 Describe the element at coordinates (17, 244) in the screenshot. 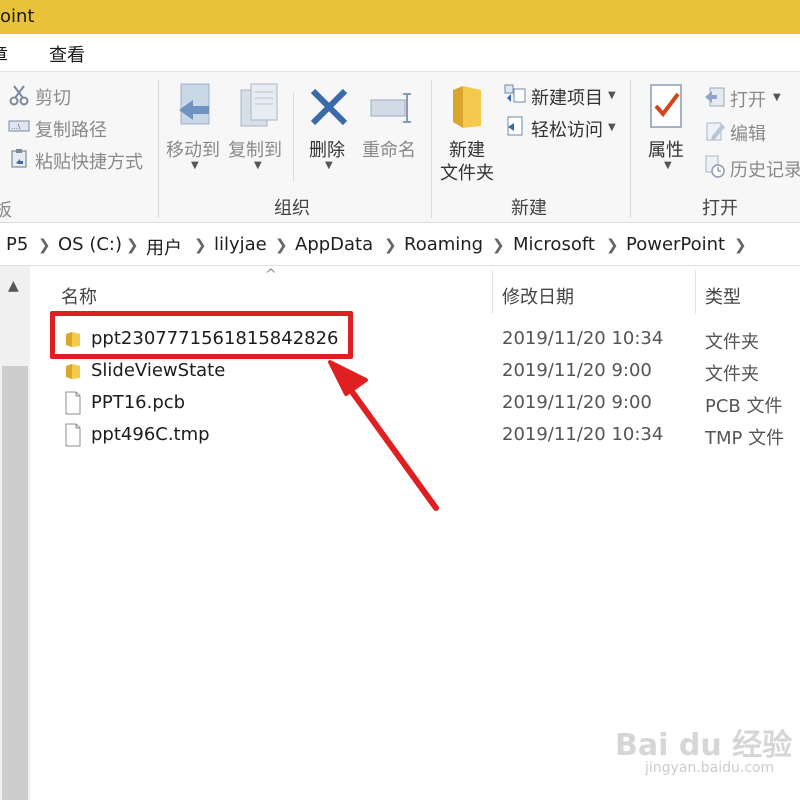

I see `breadcrumb-item: P5` at that location.